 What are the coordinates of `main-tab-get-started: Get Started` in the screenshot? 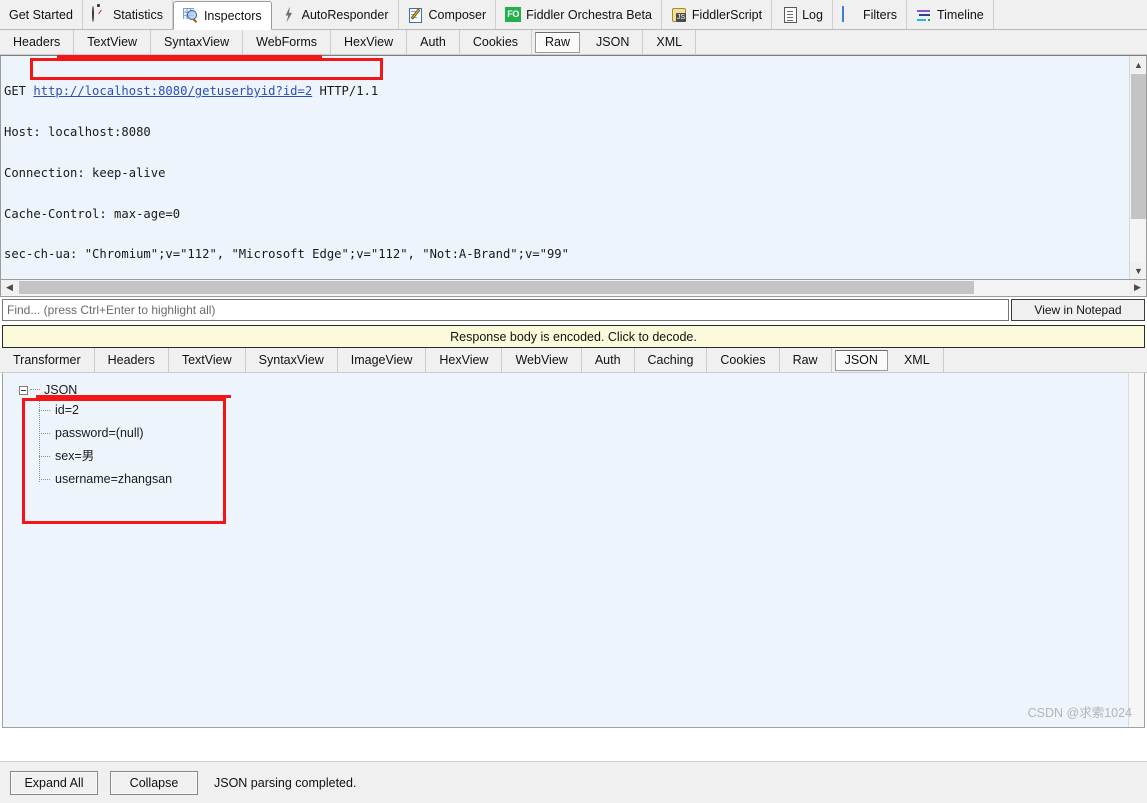 It's located at (41, 14).